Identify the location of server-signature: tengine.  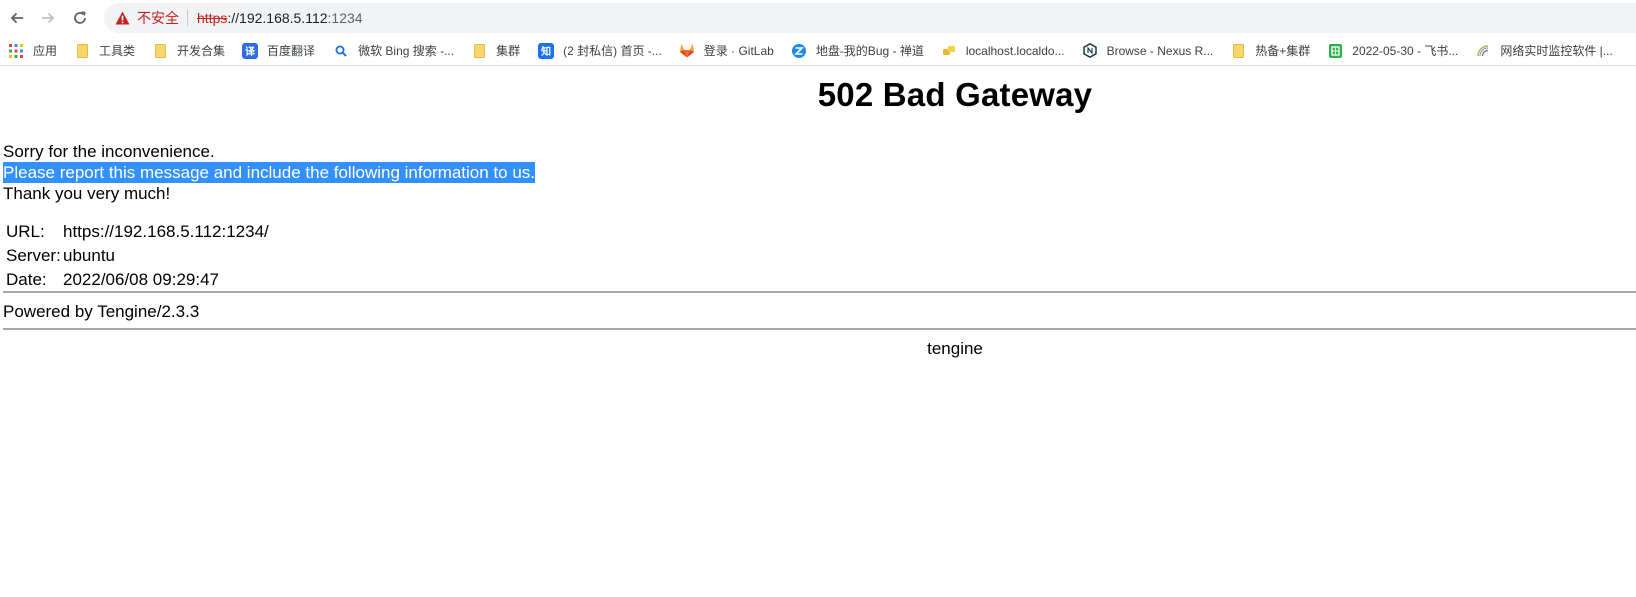
(955, 348).